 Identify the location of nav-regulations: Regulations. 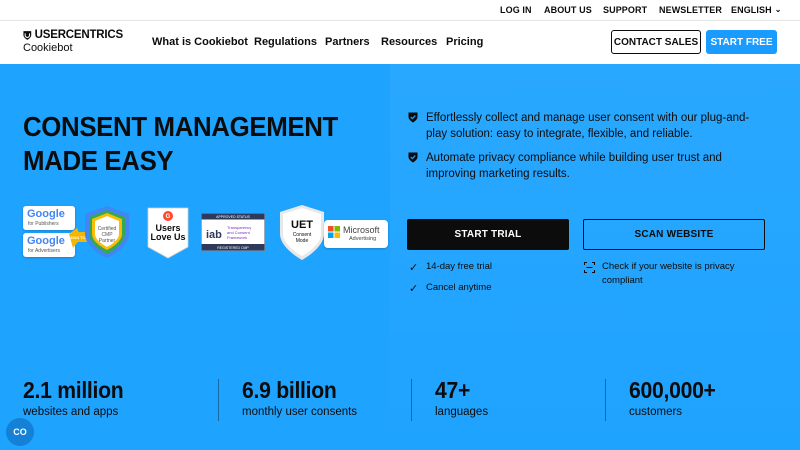
(285, 42).